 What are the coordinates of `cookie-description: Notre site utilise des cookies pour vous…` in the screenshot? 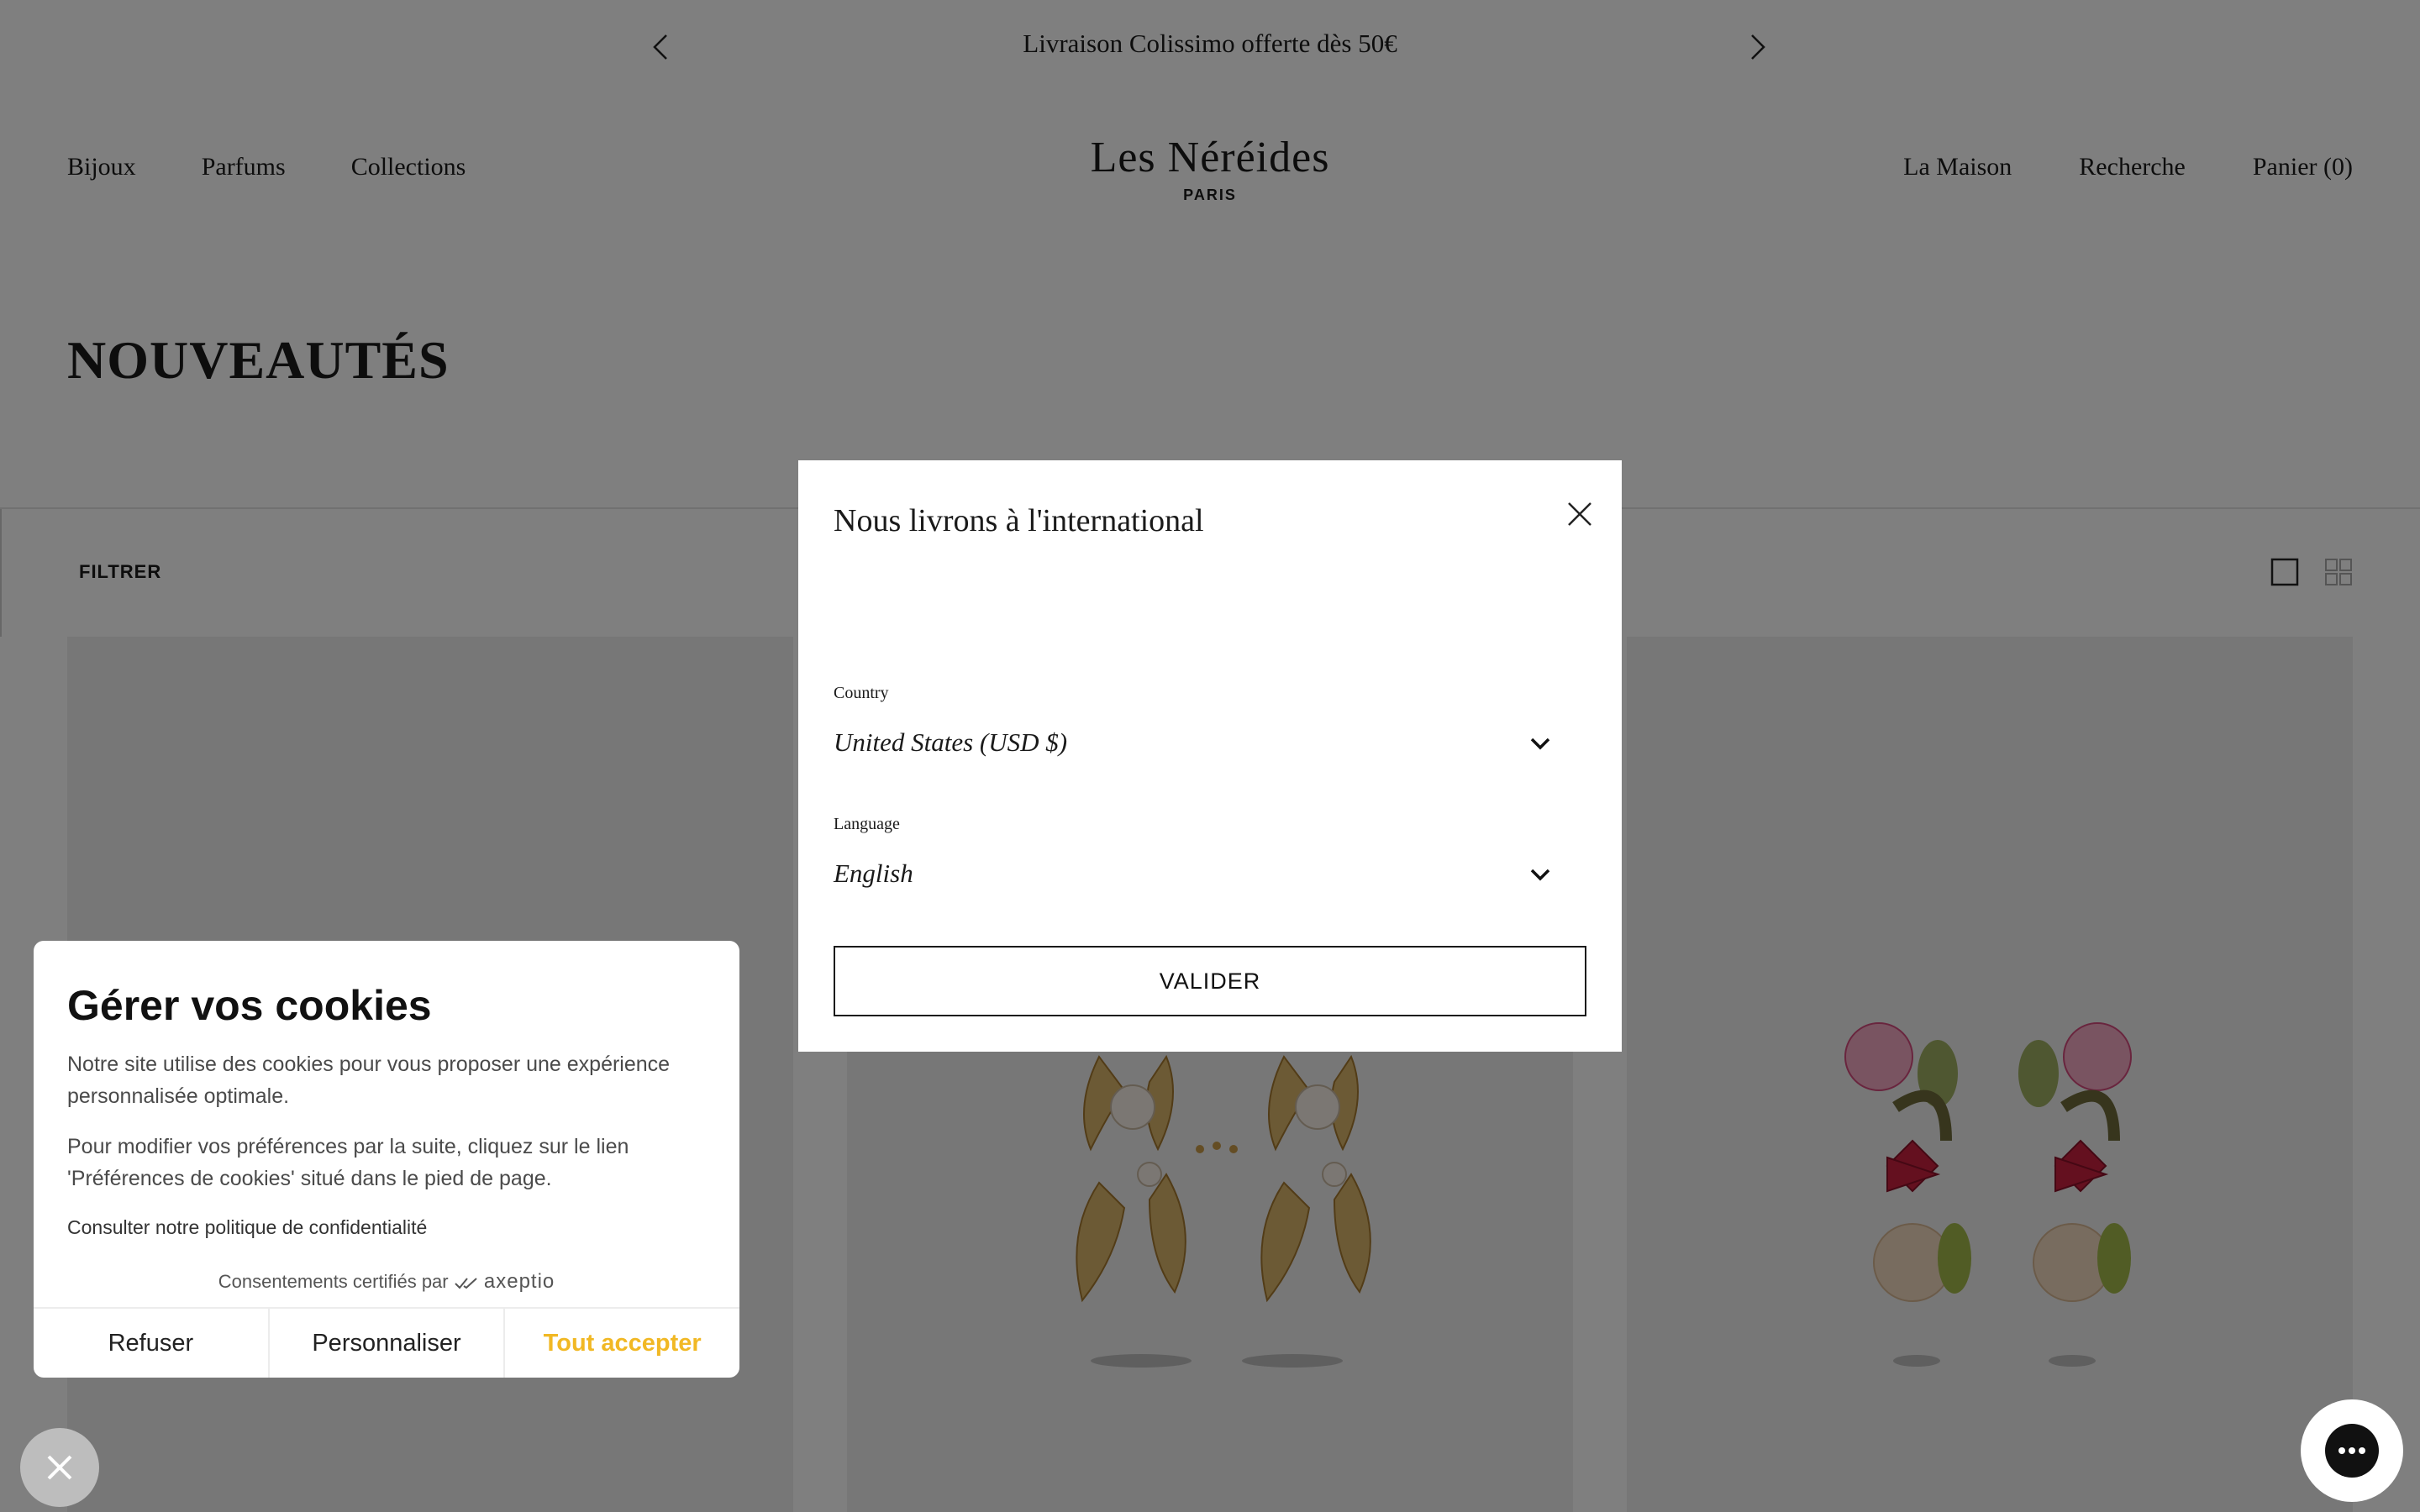 It's located at (369, 1080).